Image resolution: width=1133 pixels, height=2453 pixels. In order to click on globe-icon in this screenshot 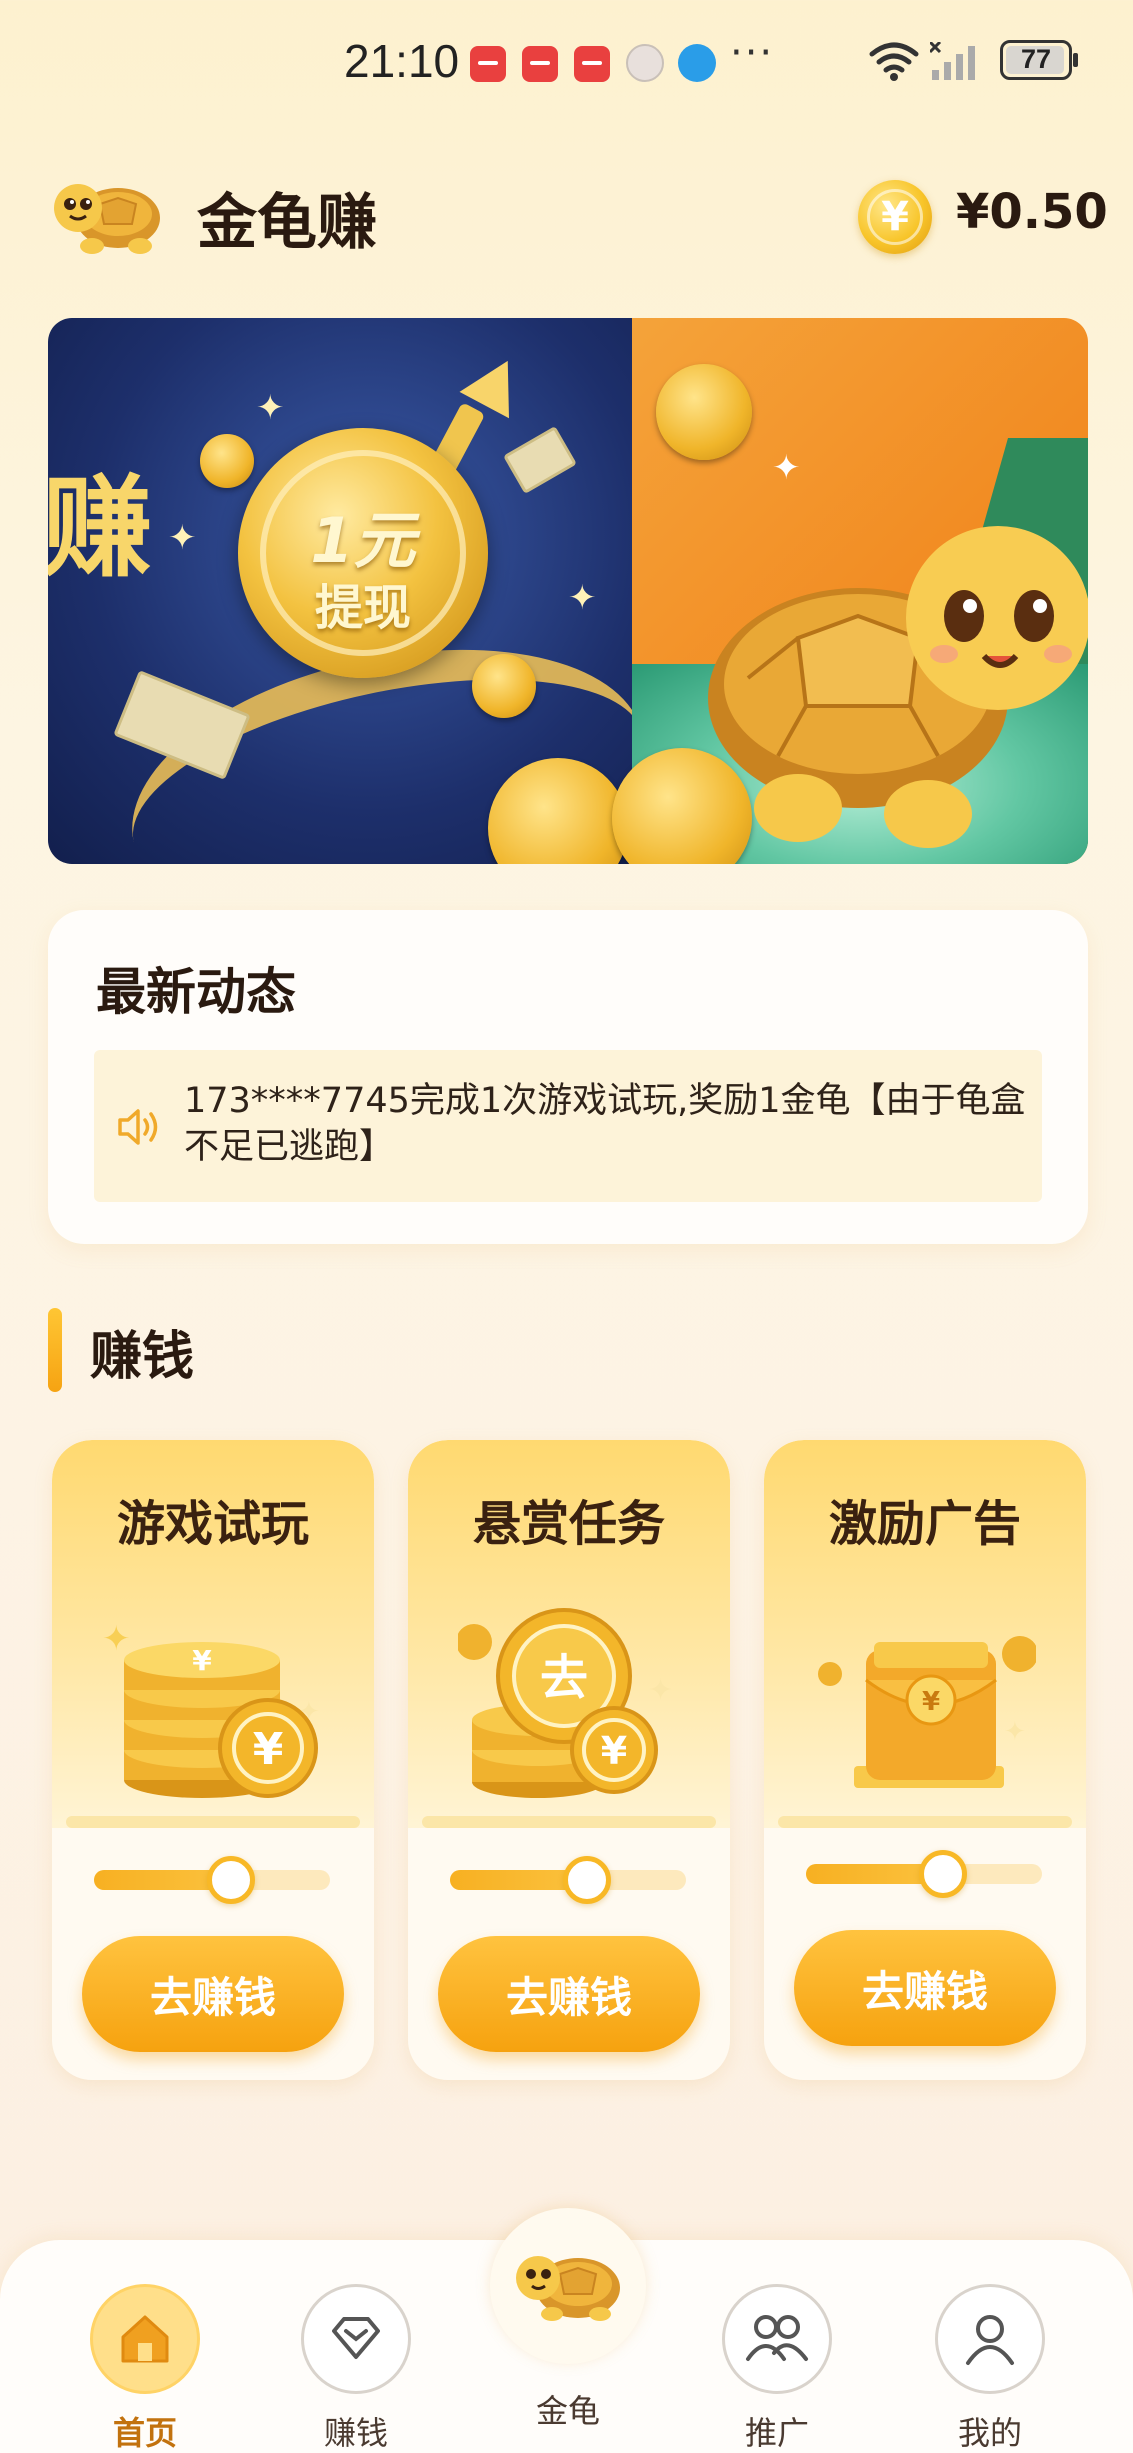, I will do `click(697, 63)`.